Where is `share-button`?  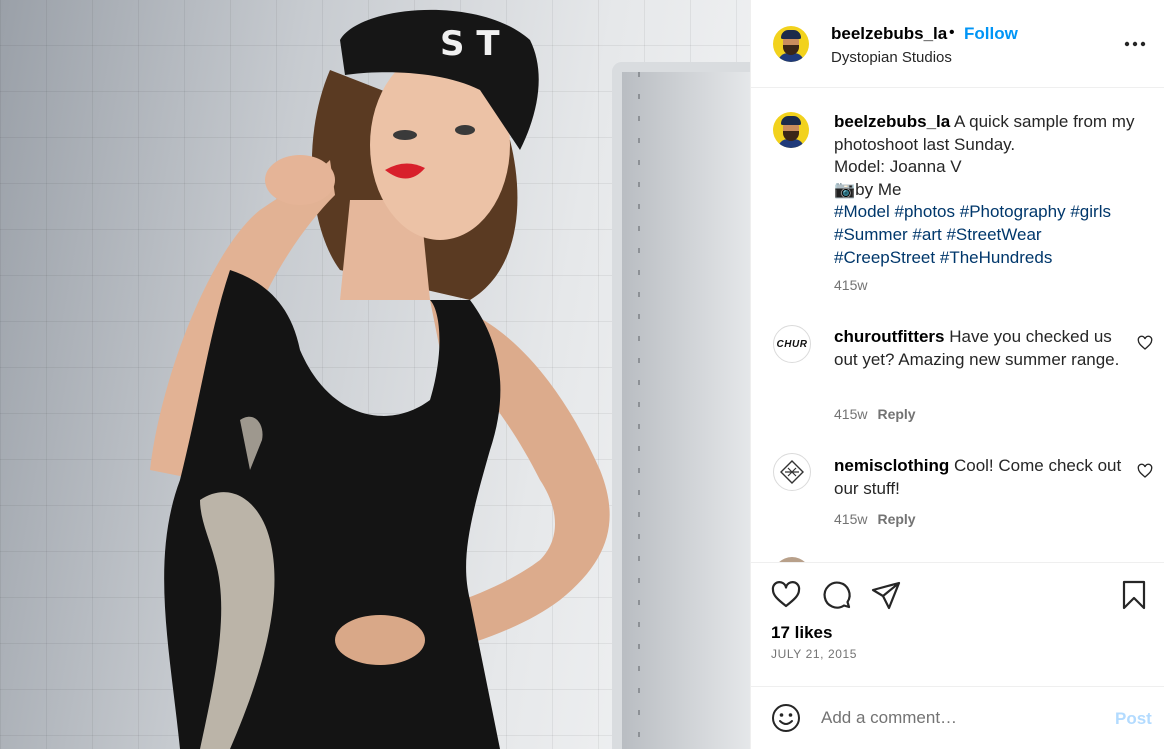
share-button is located at coordinates (886, 595).